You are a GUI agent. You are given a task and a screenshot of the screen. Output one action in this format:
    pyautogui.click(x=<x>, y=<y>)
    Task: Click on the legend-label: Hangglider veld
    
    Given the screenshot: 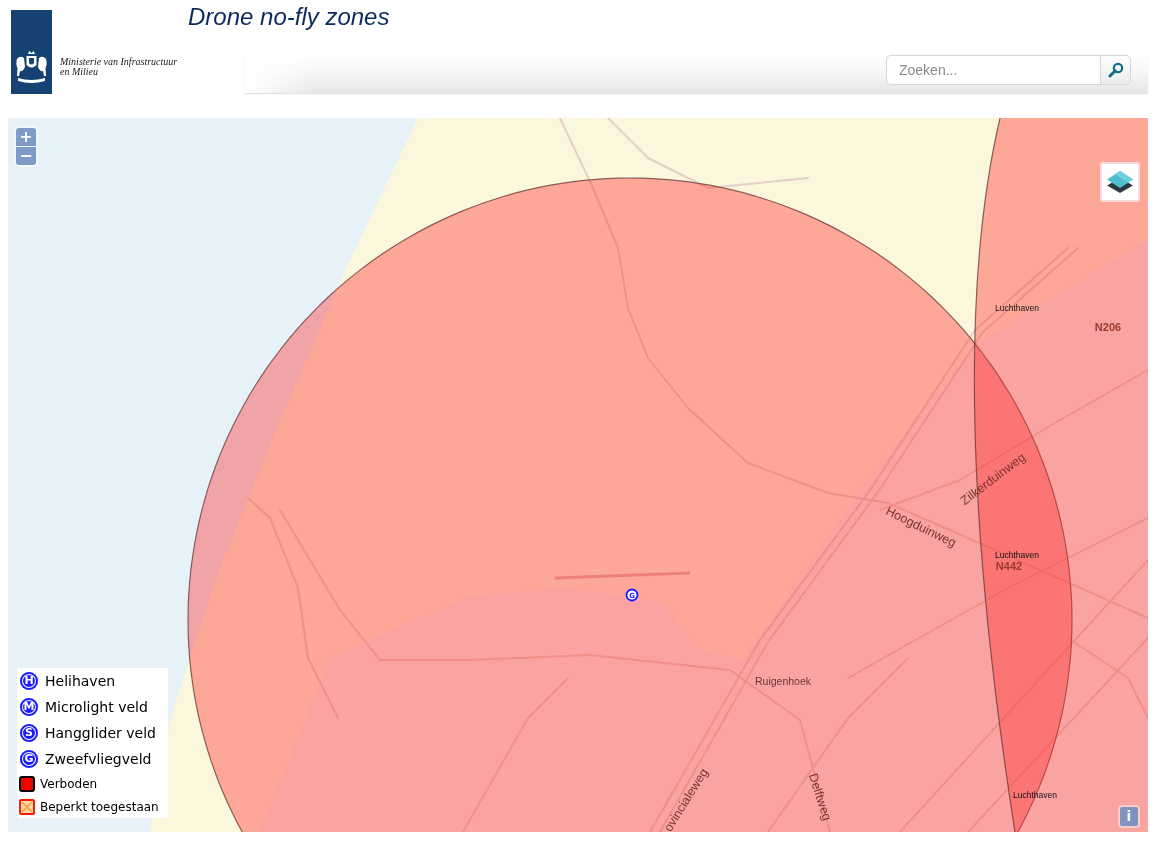 What is the action you would take?
    pyautogui.click(x=100, y=733)
    